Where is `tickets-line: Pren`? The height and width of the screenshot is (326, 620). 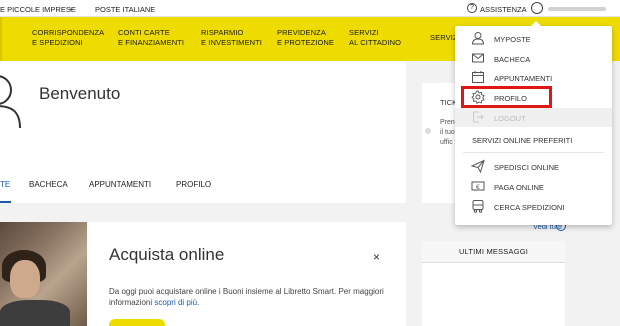
tickets-line: Pren is located at coordinates (447, 122).